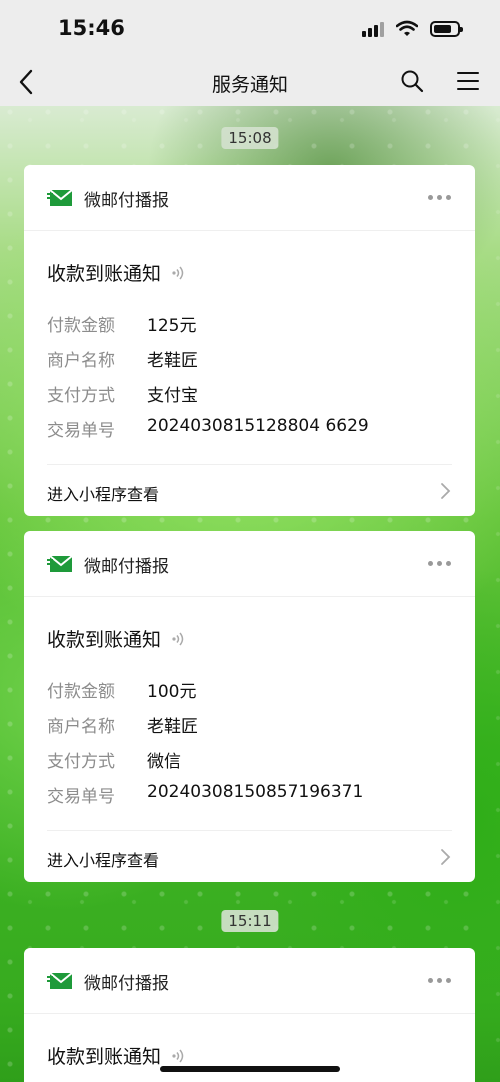  What do you see at coordinates (121, 323) in the screenshot?
I see `field-amount: 付款金额 125元` at bounding box center [121, 323].